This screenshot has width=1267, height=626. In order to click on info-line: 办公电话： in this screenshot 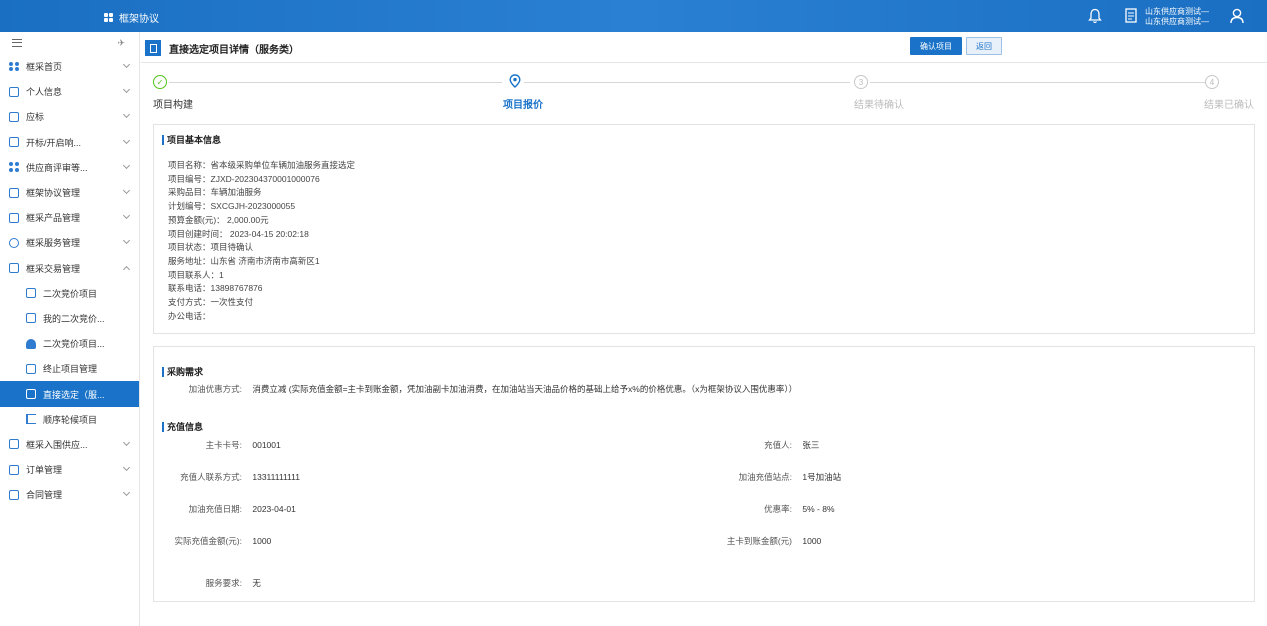, I will do `click(189, 315)`.